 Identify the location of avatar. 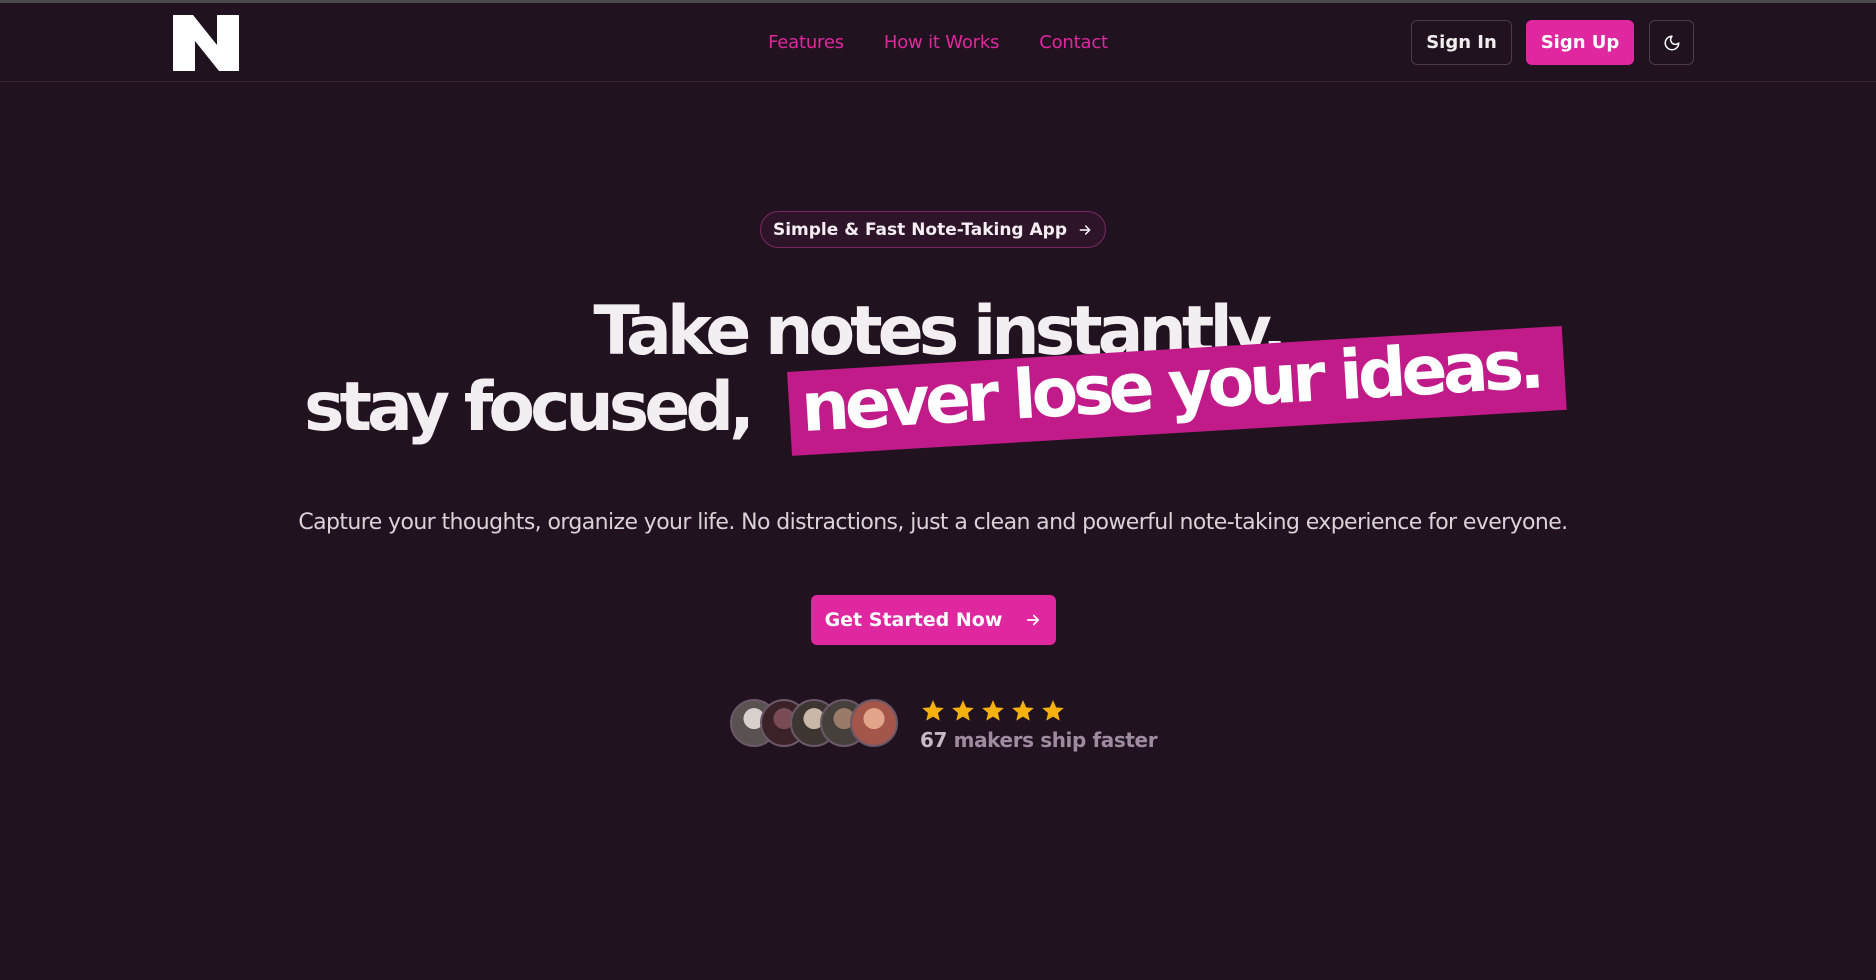
(874, 723).